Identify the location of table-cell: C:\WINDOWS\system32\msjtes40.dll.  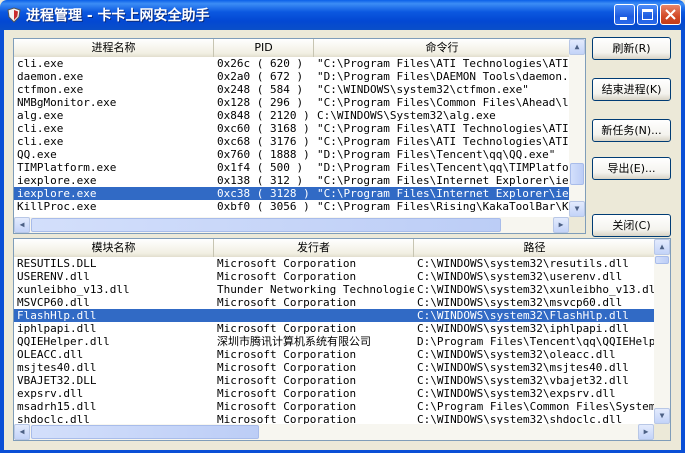
(523, 367).